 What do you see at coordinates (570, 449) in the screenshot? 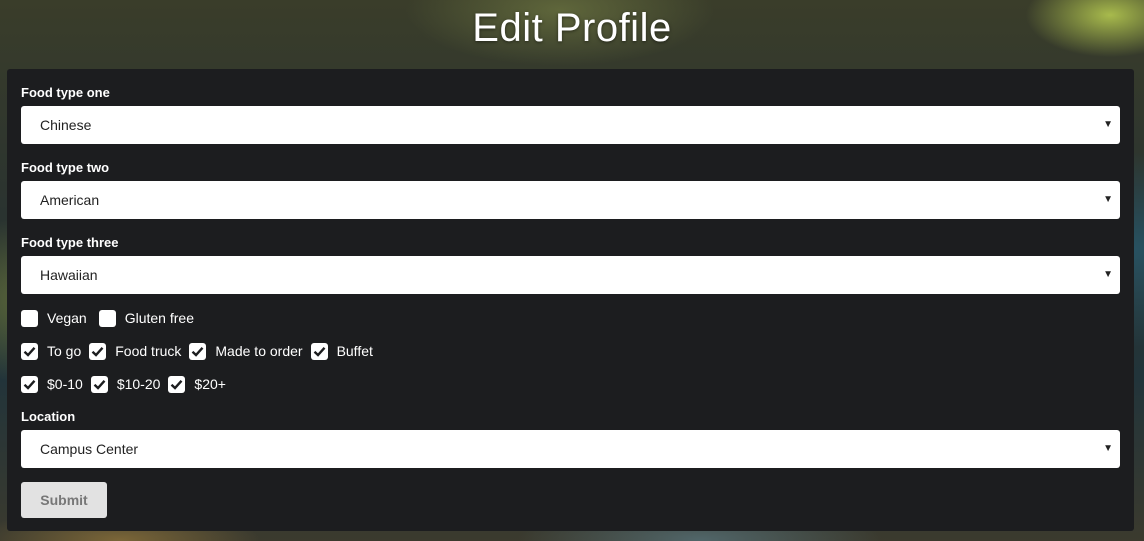
I see `location-select: Campus Center ▼` at bounding box center [570, 449].